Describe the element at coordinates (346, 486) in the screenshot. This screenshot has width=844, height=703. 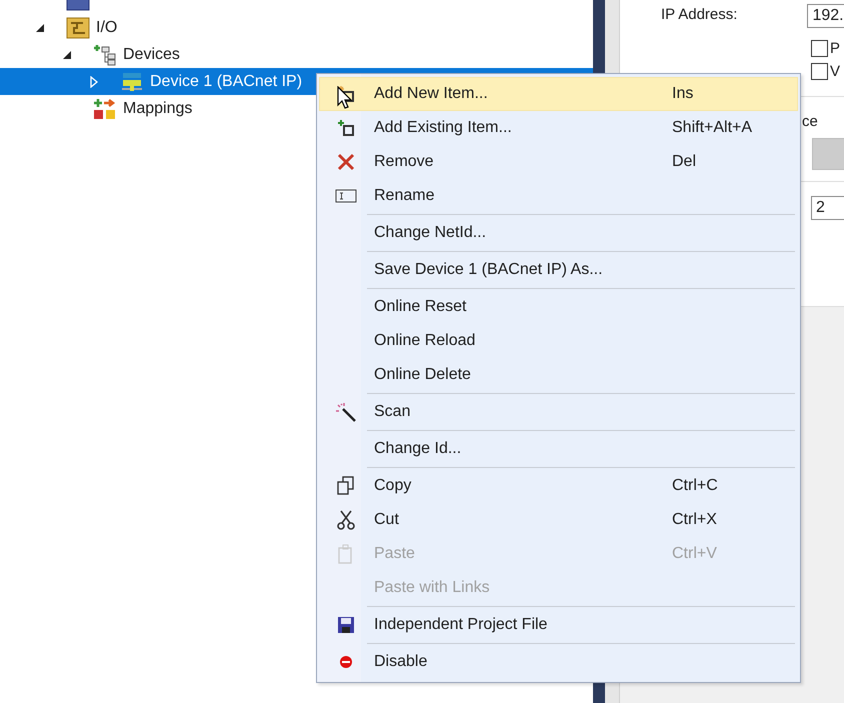
I see `copy-icon` at that location.